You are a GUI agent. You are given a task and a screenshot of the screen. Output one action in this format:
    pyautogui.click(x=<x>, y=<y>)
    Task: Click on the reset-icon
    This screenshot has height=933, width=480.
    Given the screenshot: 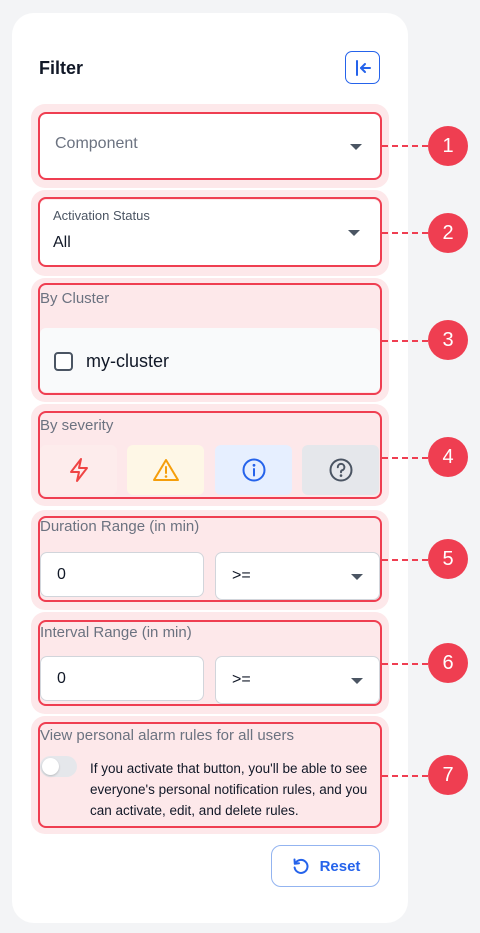 What is the action you would take?
    pyautogui.click(x=300, y=866)
    